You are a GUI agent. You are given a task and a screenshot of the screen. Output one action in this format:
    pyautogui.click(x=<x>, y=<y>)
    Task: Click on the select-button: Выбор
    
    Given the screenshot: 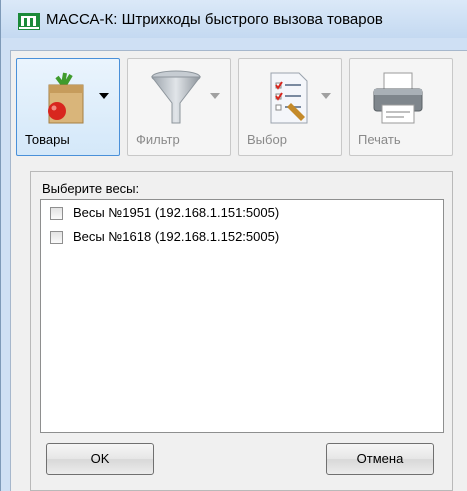 What is the action you would take?
    pyautogui.click(x=290, y=107)
    